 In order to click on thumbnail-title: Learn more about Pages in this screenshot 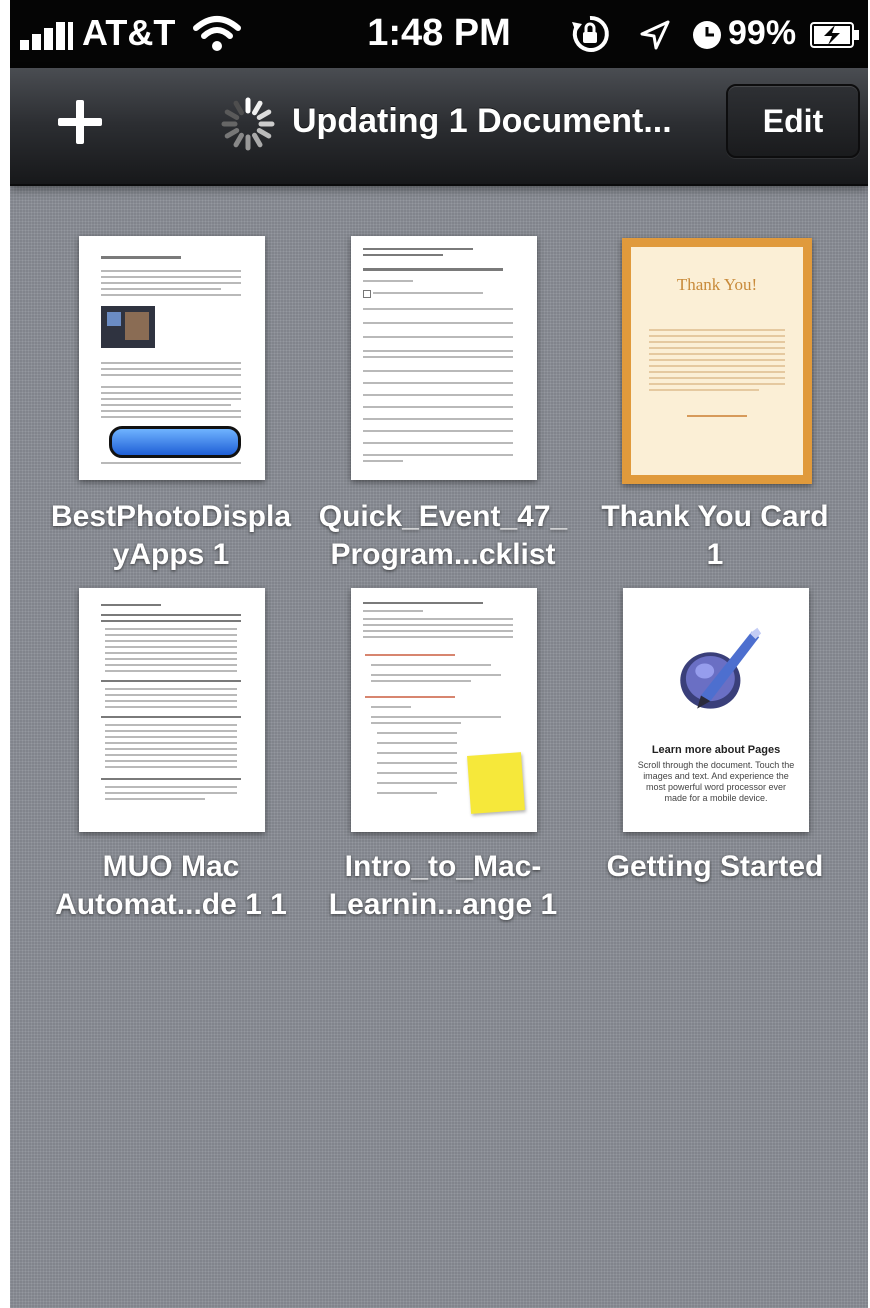, I will do `click(716, 750)`.